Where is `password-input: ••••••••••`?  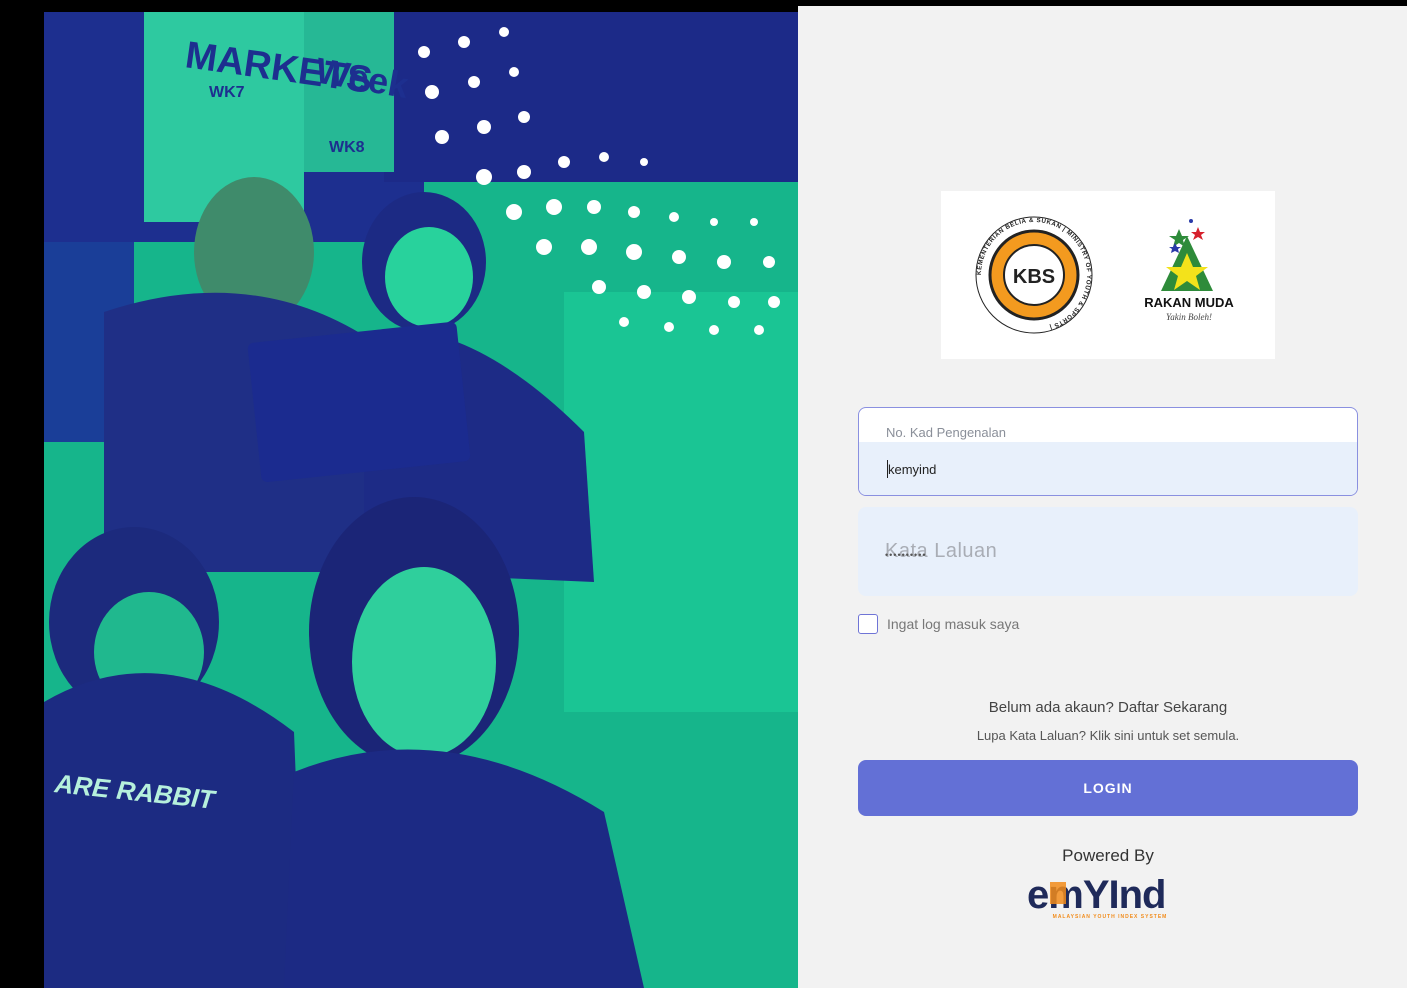
password-input: •••••••••• is located at coordinates (906, 555).